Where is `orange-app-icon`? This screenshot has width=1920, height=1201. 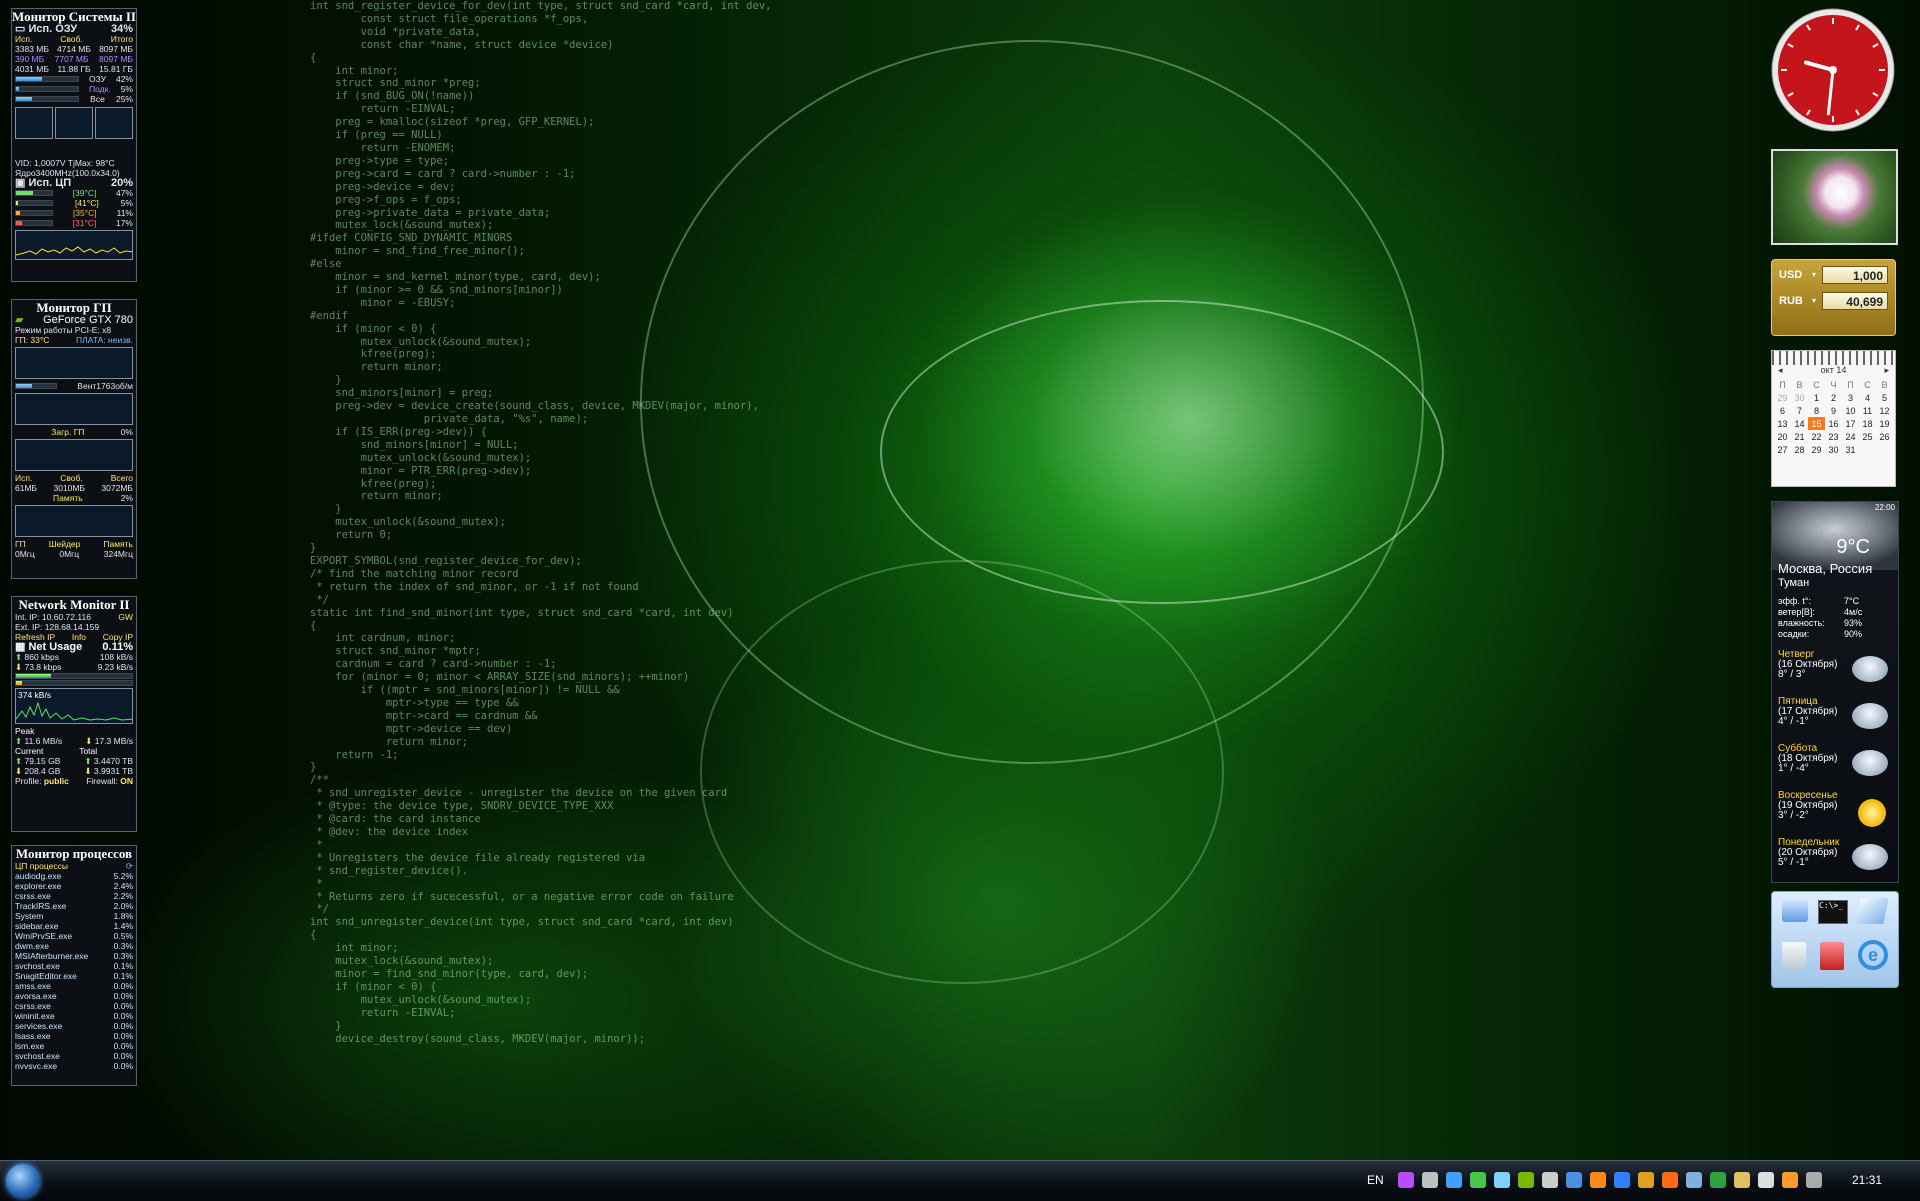 orange-app-icon is located at coordinates (1598, 1180).